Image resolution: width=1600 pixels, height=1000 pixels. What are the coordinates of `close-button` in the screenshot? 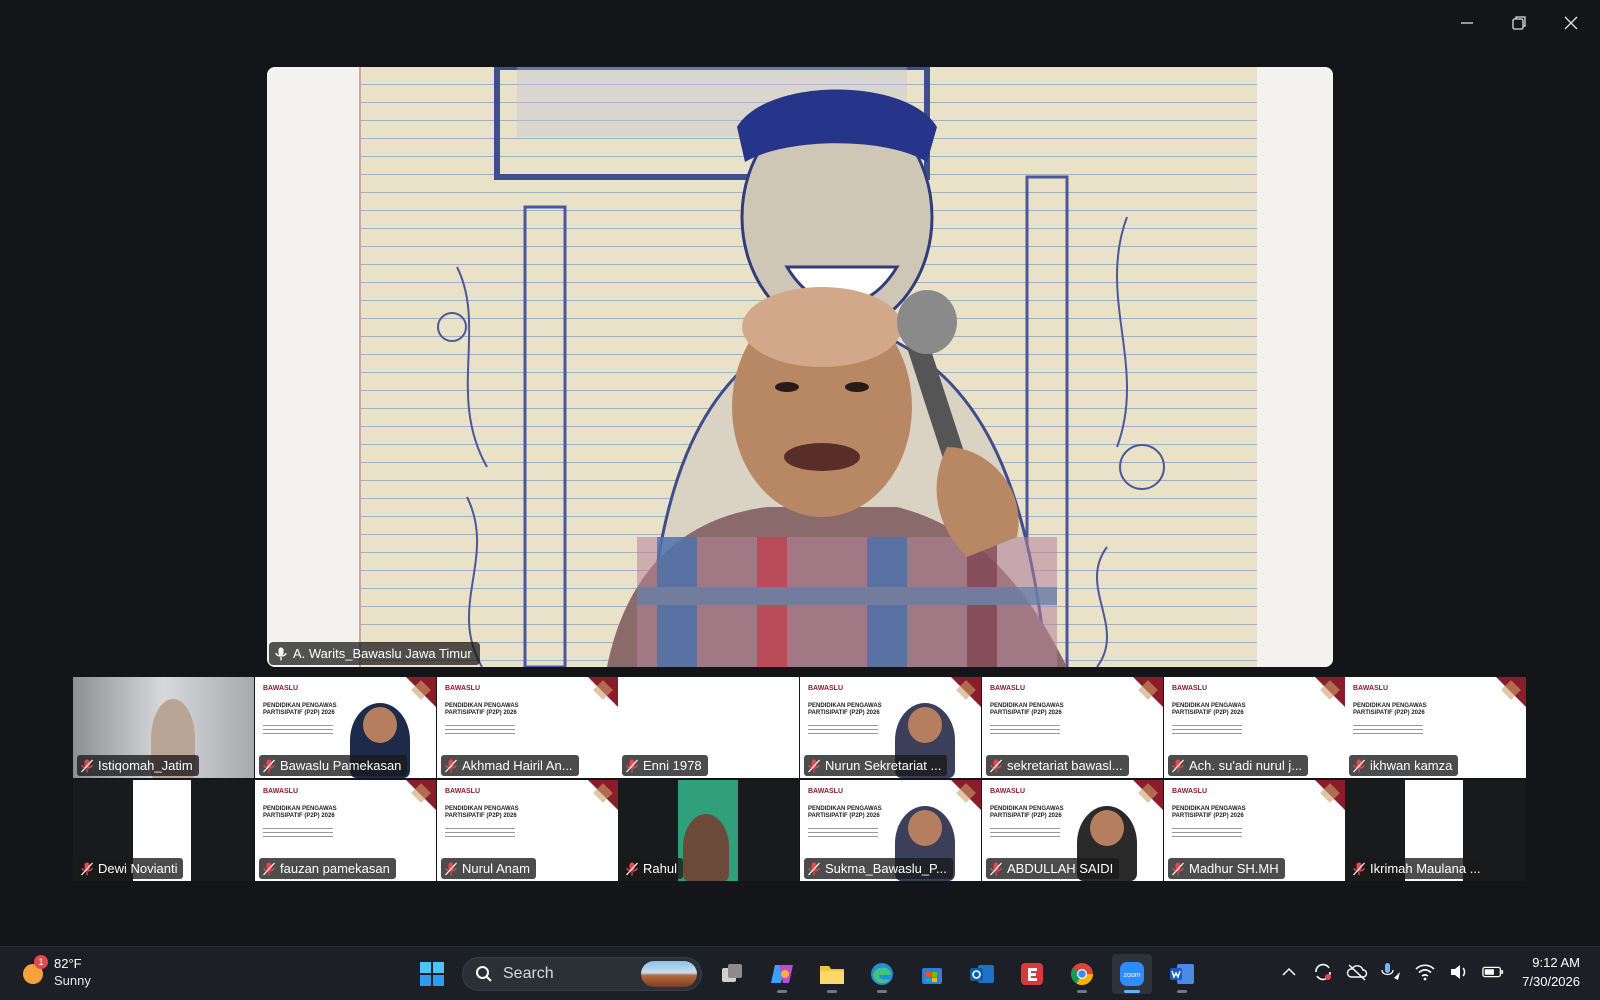 It's located at (1571, 23).